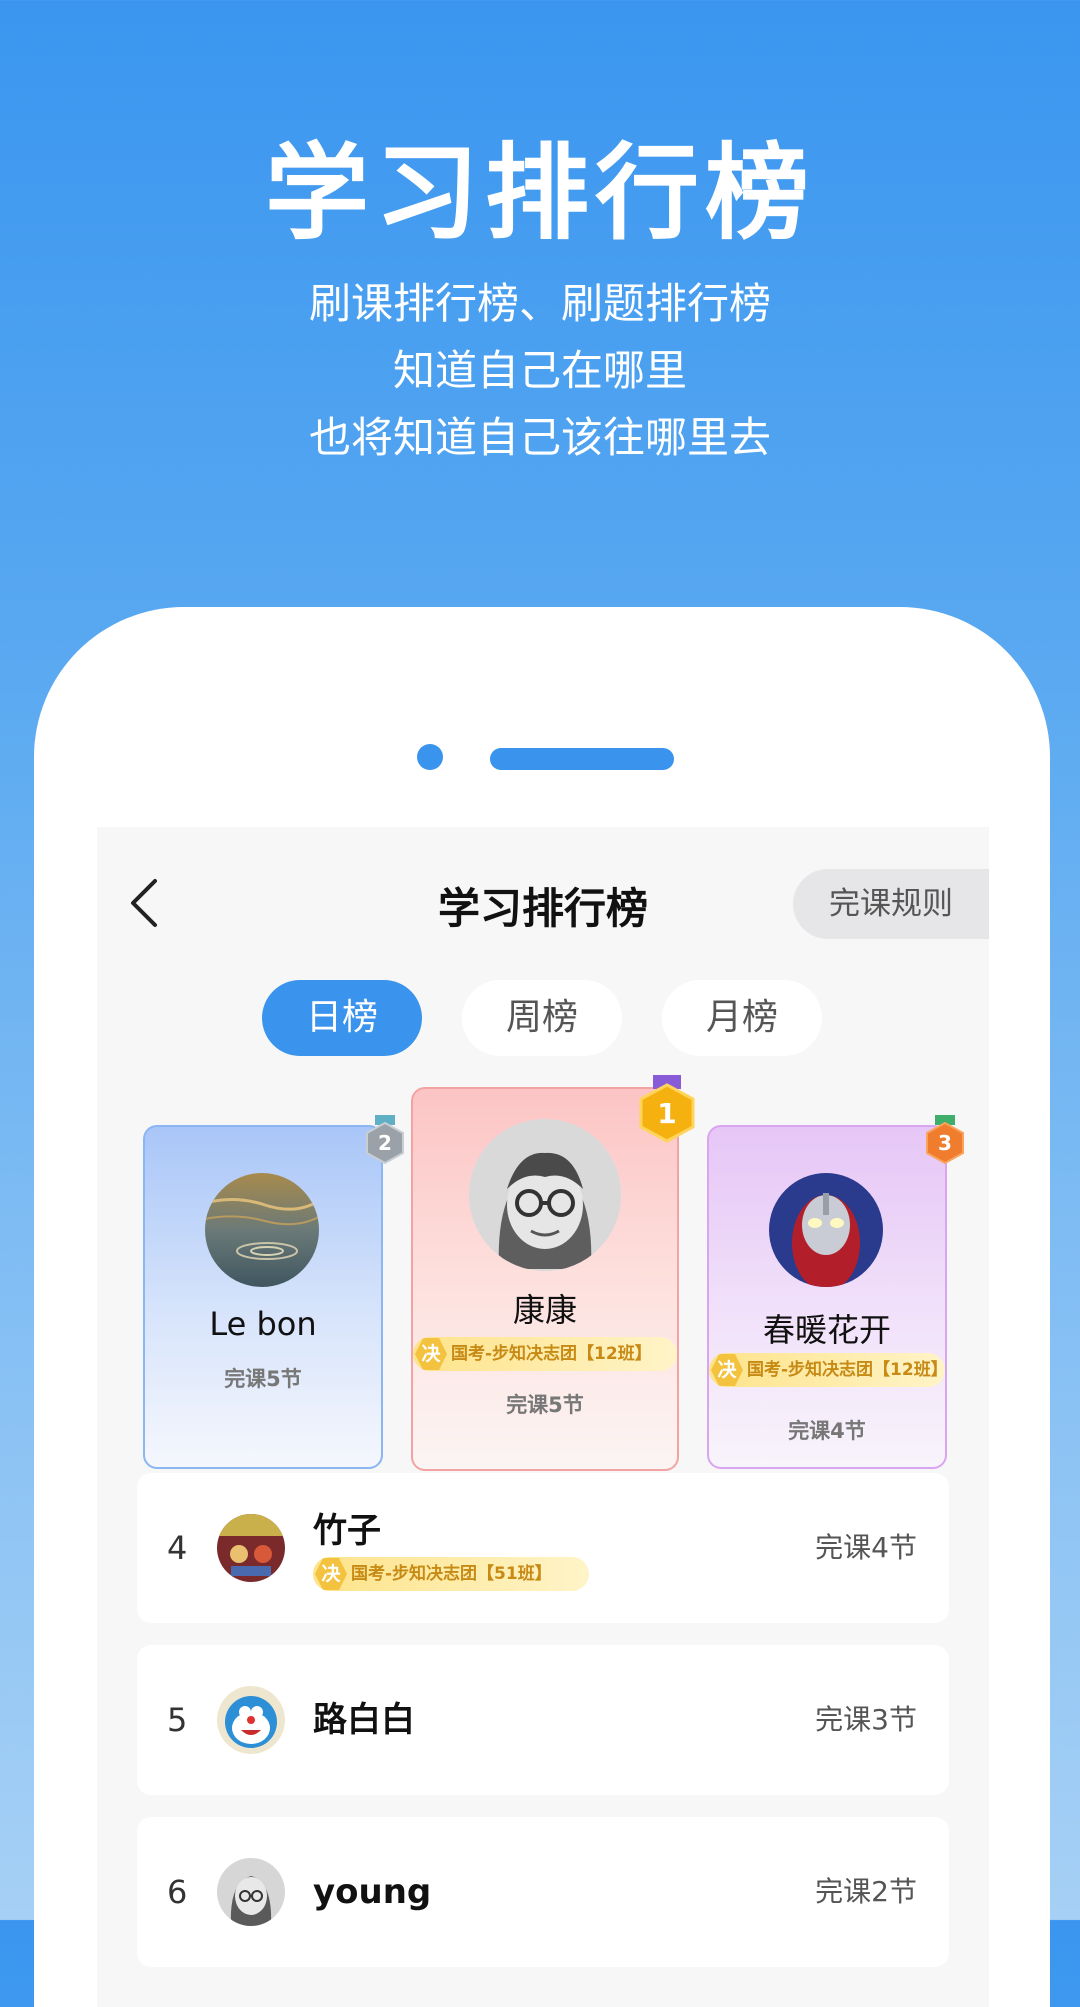 The width and height of the screenshot is (1080, 2007). I want to click on promo-title: 学习排行榜, so click(539, 193).